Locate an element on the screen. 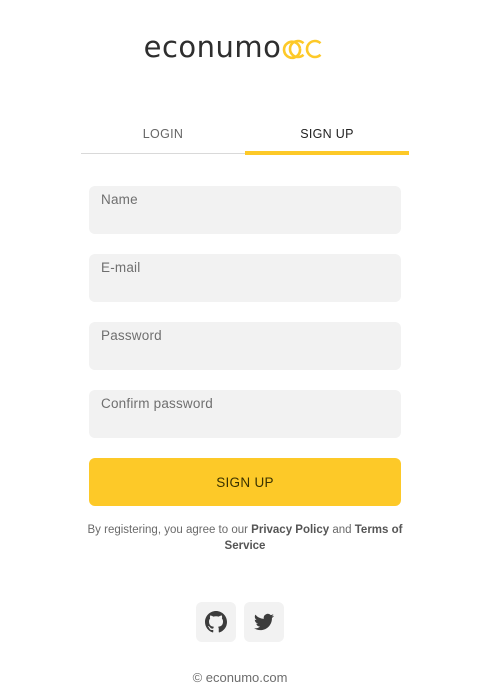 The width and height of the screenshot is (480, 699). twitter-icon is located at coordinates (264, 622).